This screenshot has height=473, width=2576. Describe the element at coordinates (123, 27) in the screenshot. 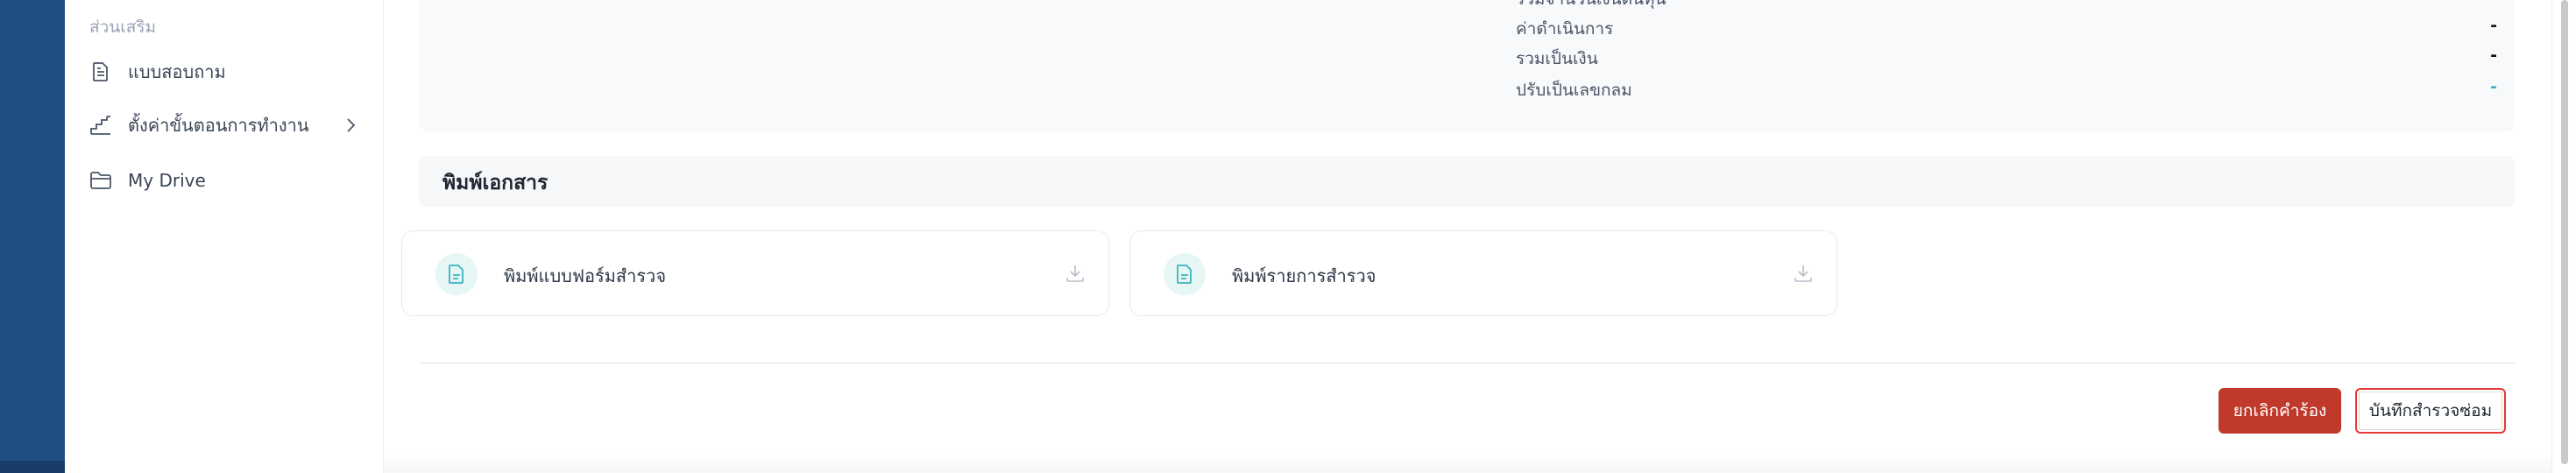

I see `sidebar-section-label: ส่วนเสริม` at that location.